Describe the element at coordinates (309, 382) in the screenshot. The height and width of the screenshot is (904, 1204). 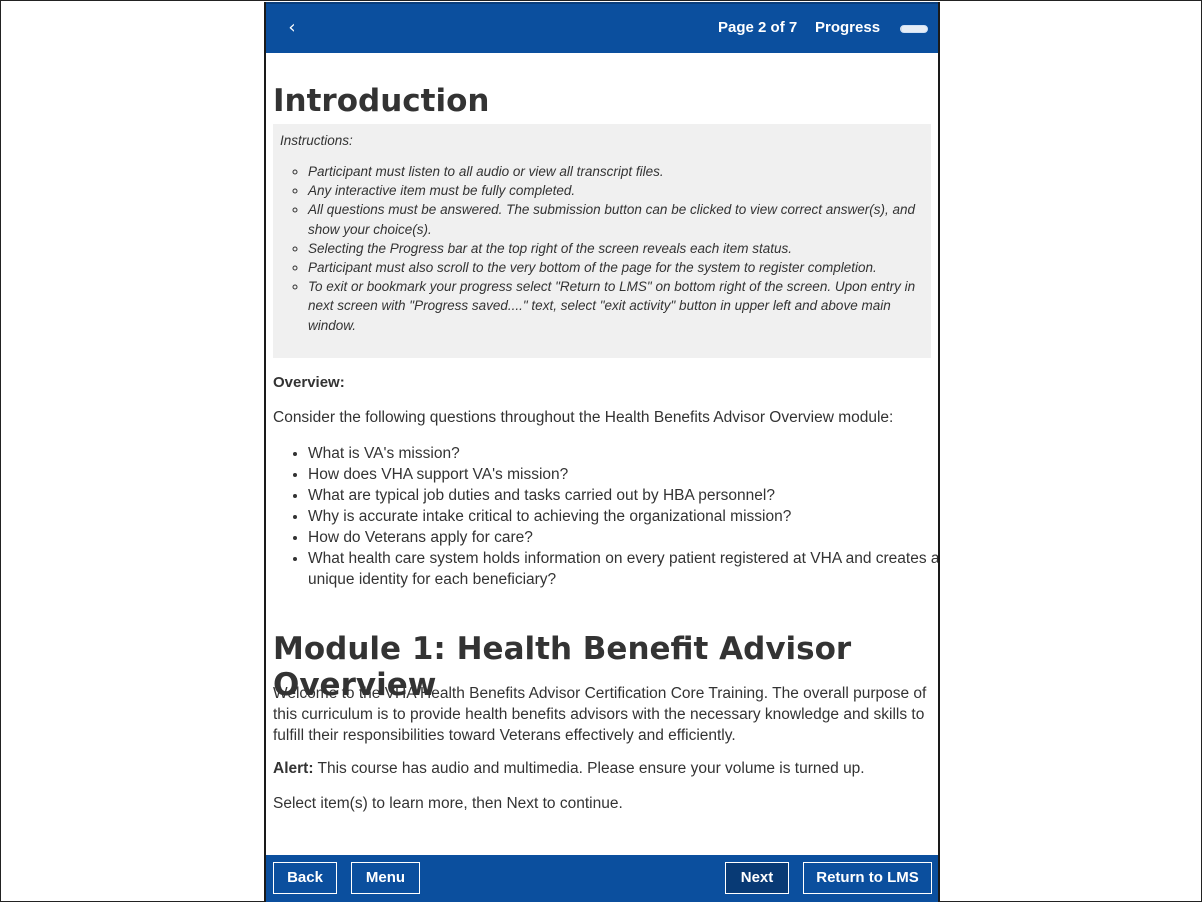
I see `overview-heading: Overview:` at that location.